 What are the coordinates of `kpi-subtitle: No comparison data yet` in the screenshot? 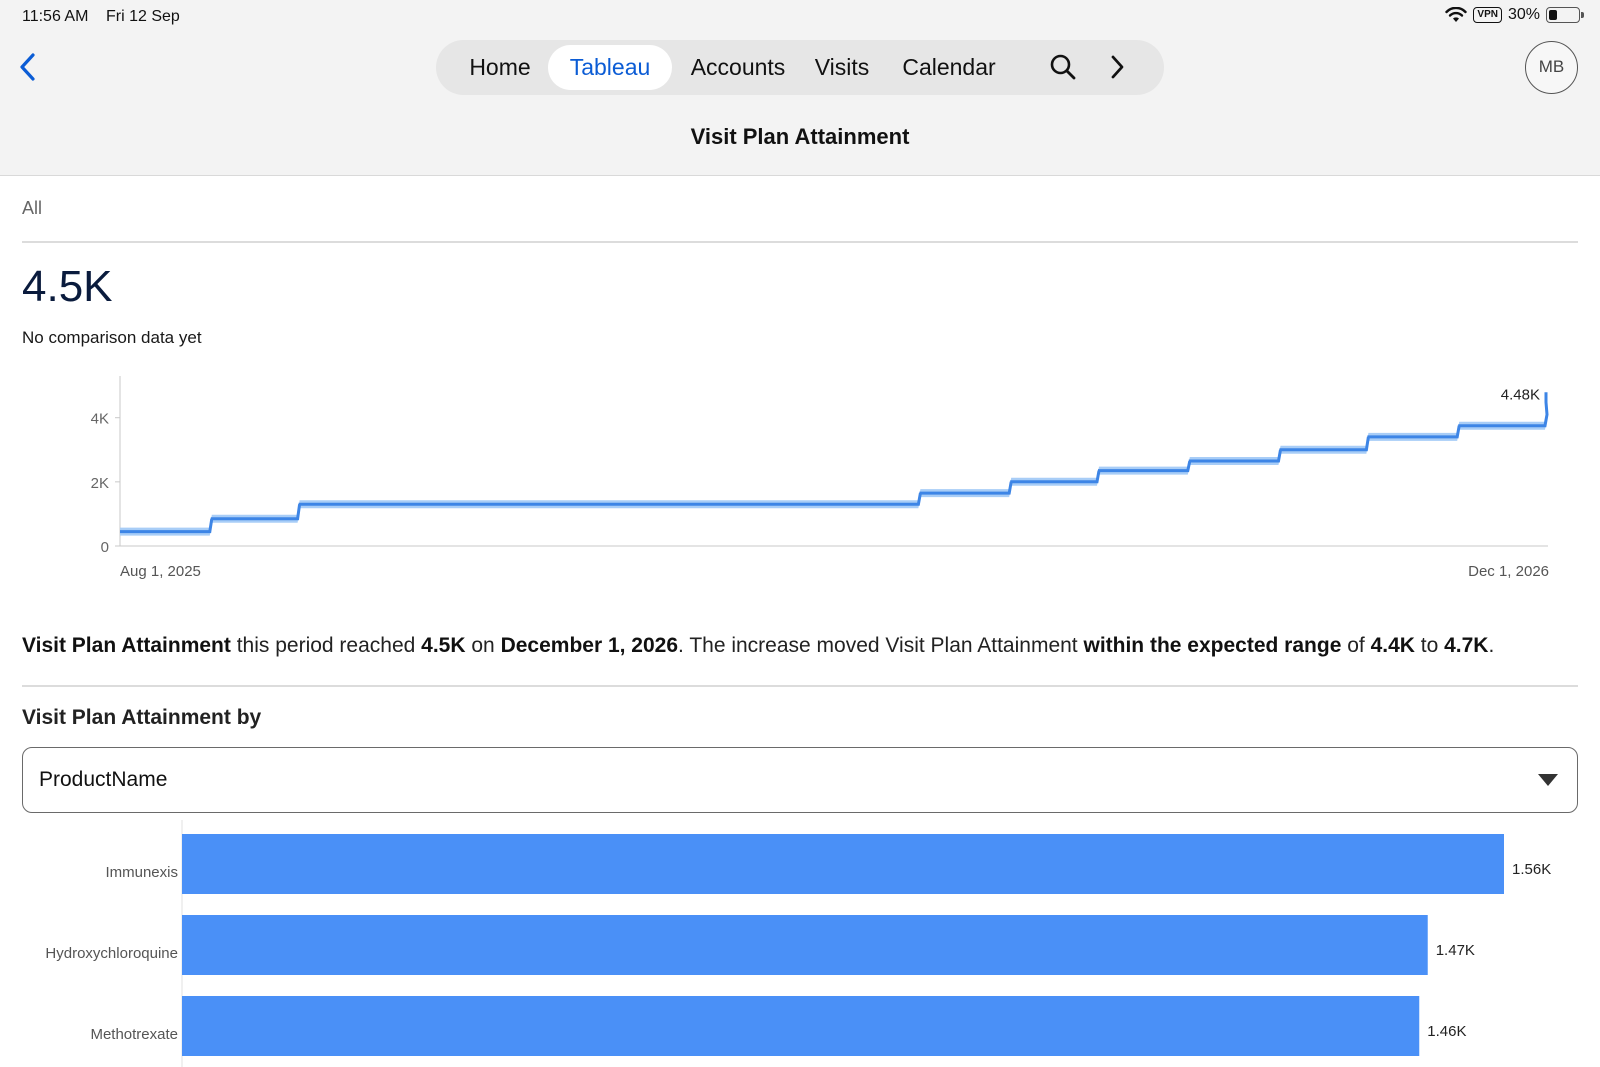 It's located at (112, 337).